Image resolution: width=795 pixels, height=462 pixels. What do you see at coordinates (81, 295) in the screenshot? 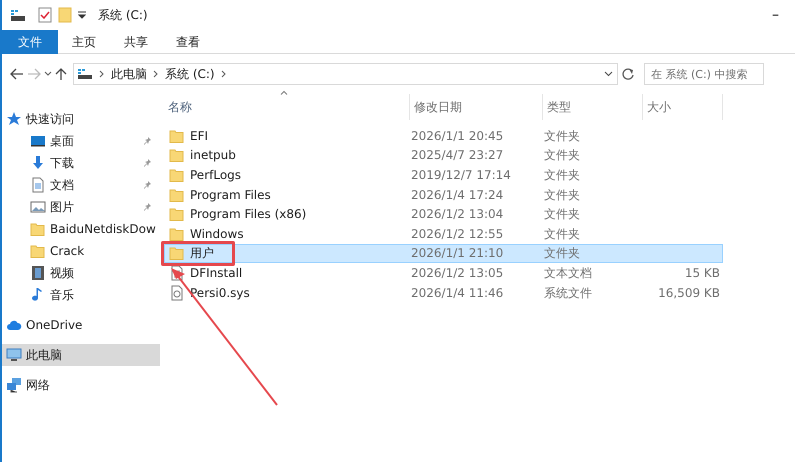
I see `sidebar-item: 音乐` at bounding box center [81, 295].